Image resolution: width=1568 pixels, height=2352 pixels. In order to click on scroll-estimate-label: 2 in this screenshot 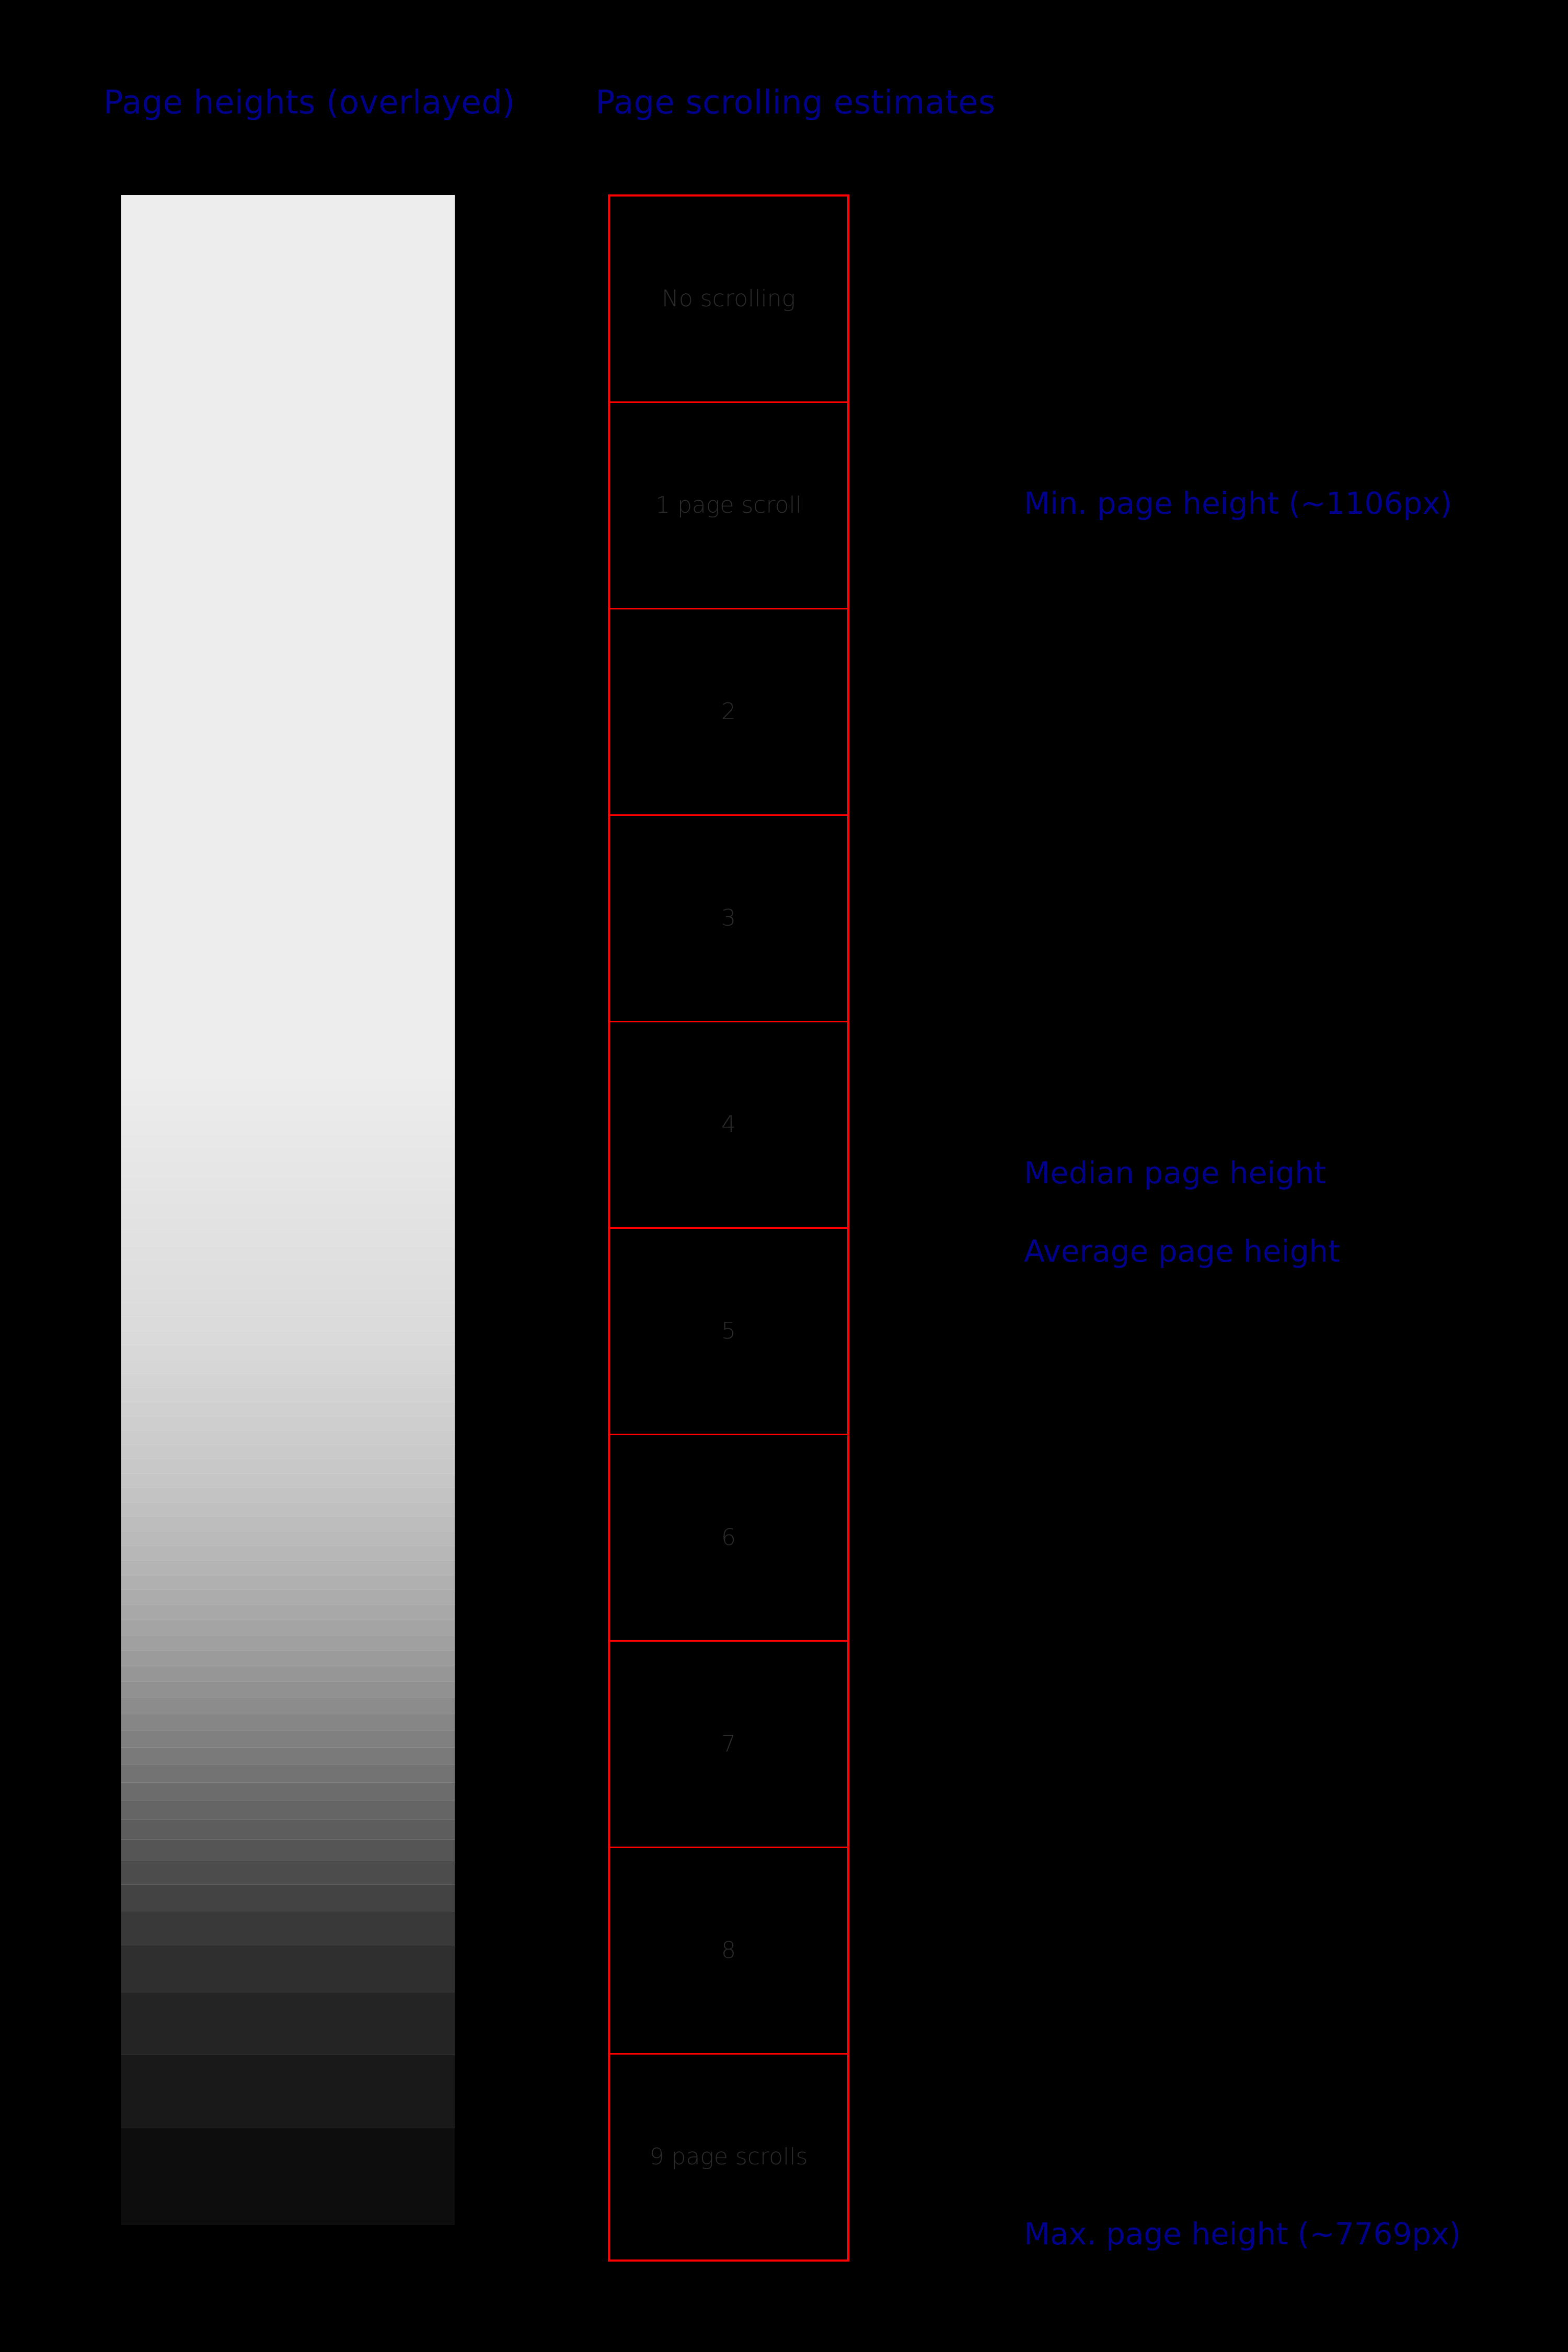, I will do `click(728, 711)`.